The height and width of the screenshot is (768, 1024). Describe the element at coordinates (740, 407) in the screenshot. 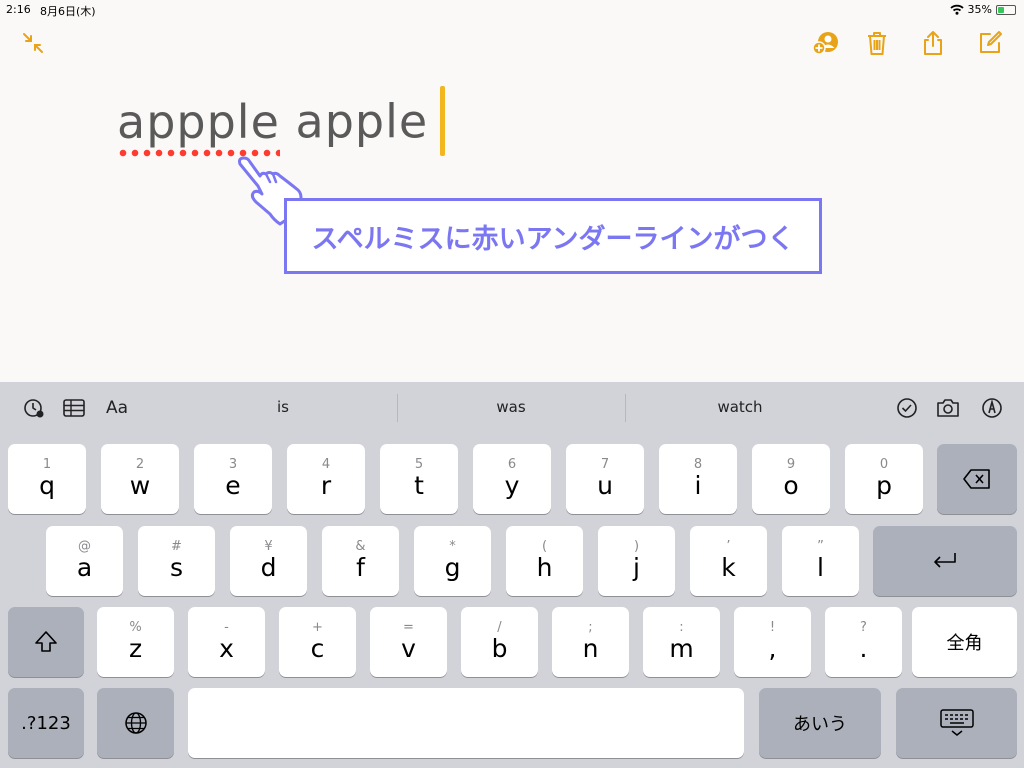

I see `prediction-3: watch` at that location.